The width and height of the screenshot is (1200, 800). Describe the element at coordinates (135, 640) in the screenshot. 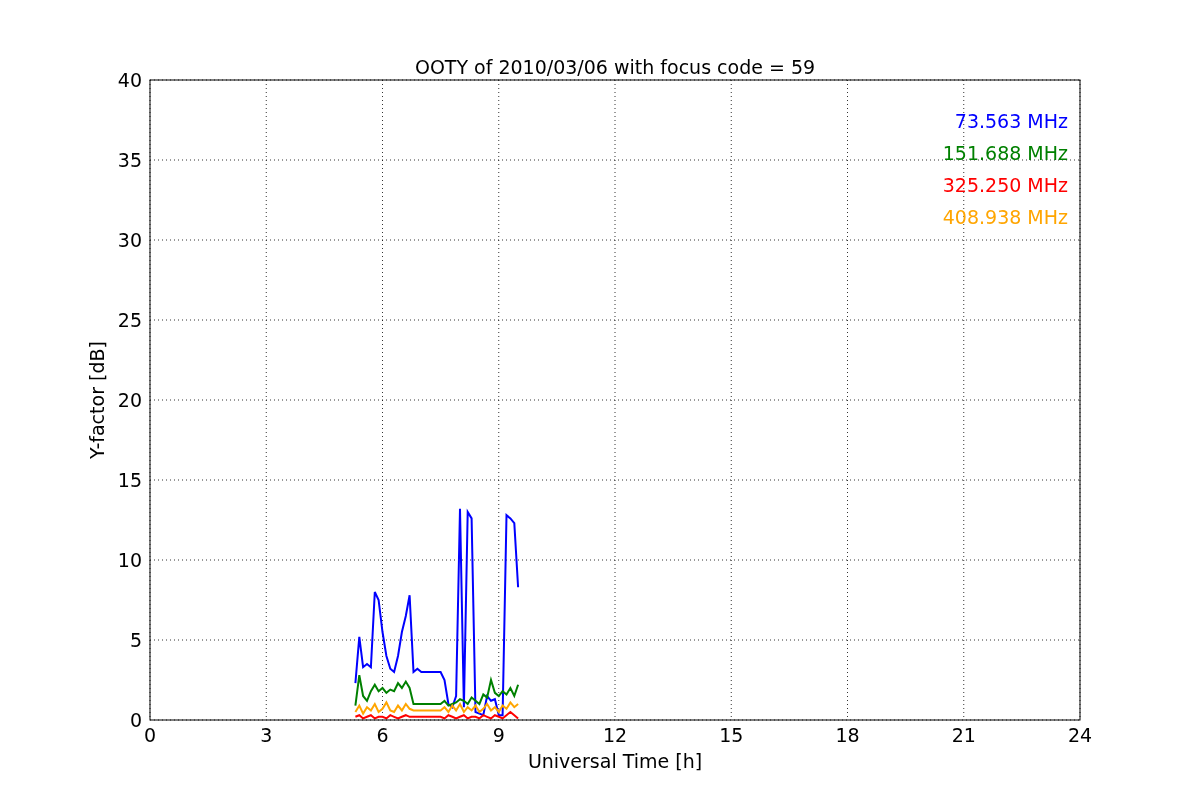

I see `y-tick-label: 5` at that location.